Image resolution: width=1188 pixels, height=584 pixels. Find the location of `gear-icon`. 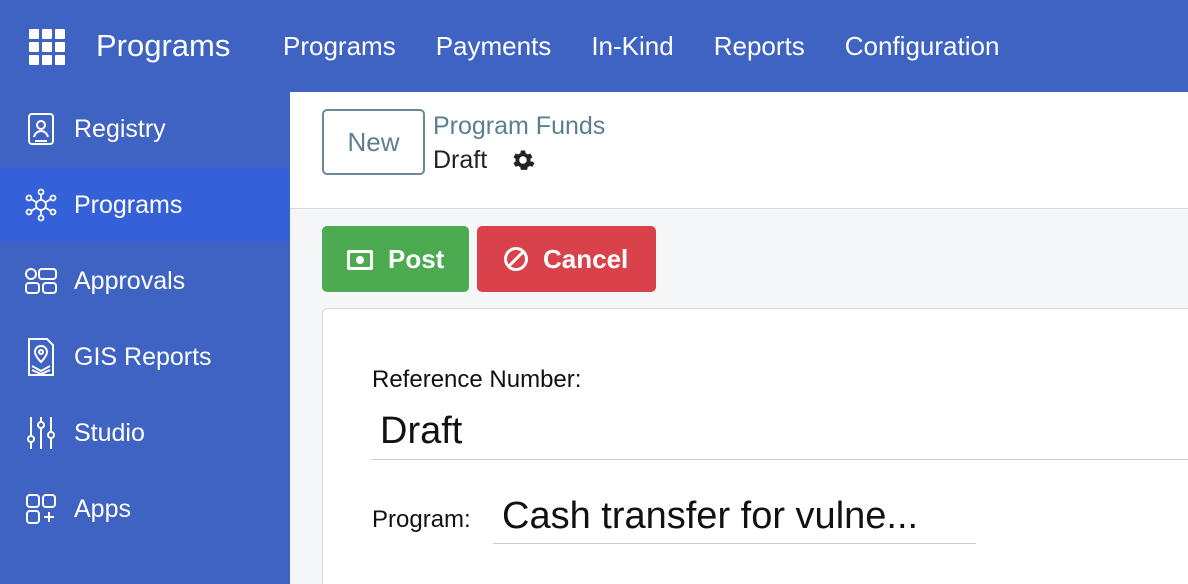

gear-icon is located at coordinates (523, 160).